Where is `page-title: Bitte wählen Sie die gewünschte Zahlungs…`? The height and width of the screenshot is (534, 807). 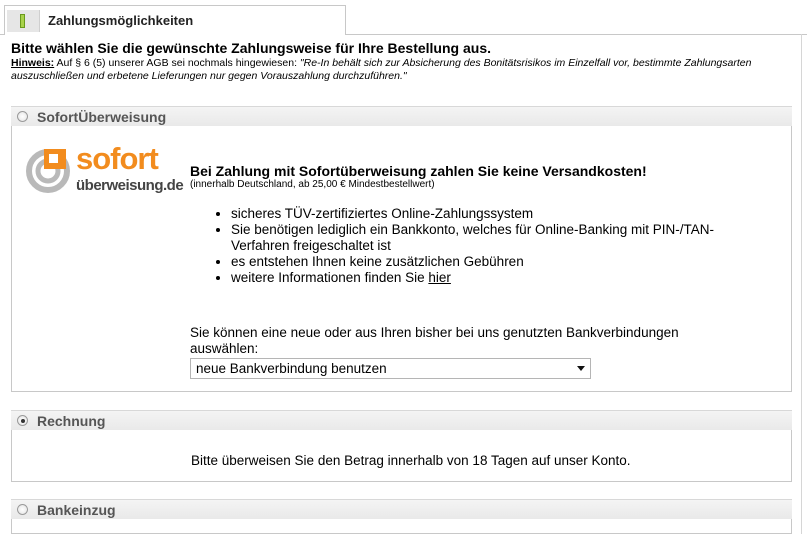
page-title: Bitte wählen Sie die gewünschte Zahlungs… is located at coordinates (251, 48).